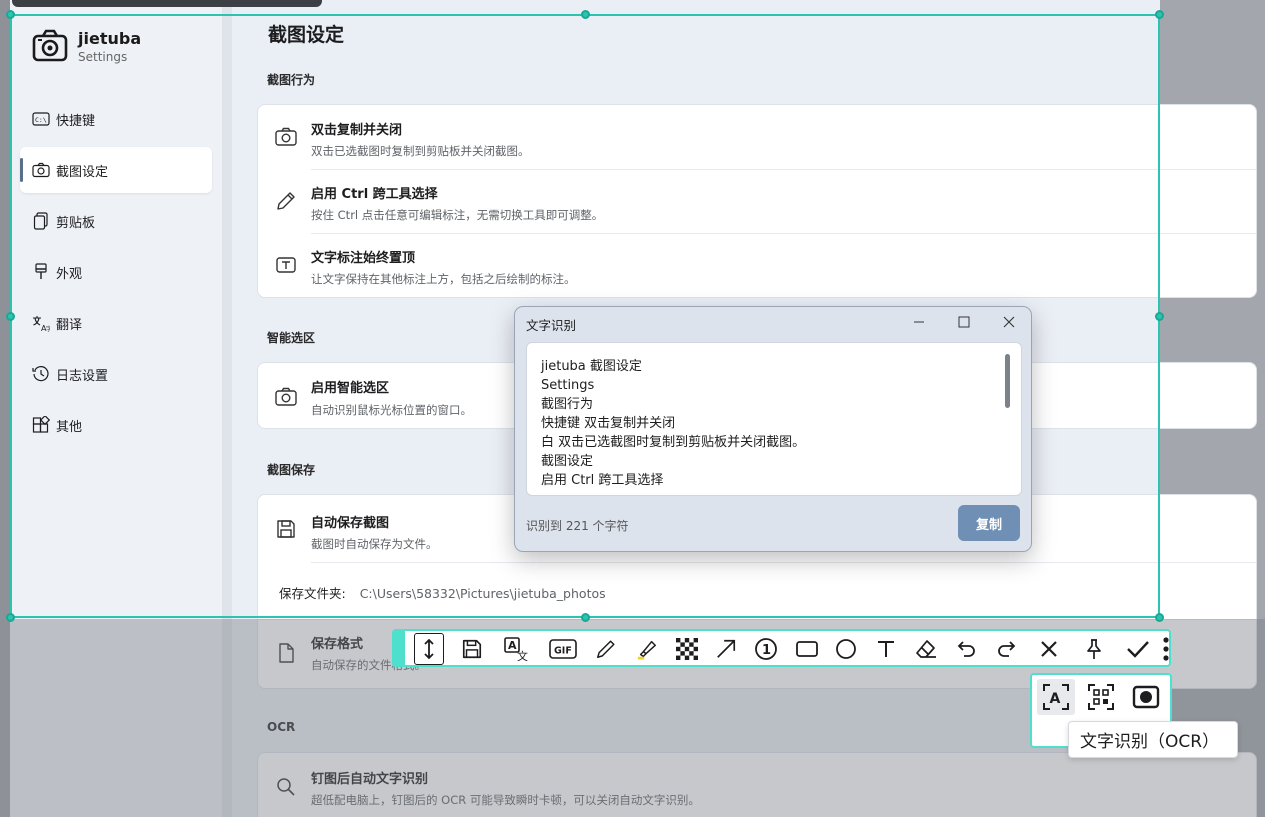 The image size is (1265, 817). Describe the element at coordinates (577, 526) in the screenshot. I see `char-count: 识别到 221 个字符` at that location.